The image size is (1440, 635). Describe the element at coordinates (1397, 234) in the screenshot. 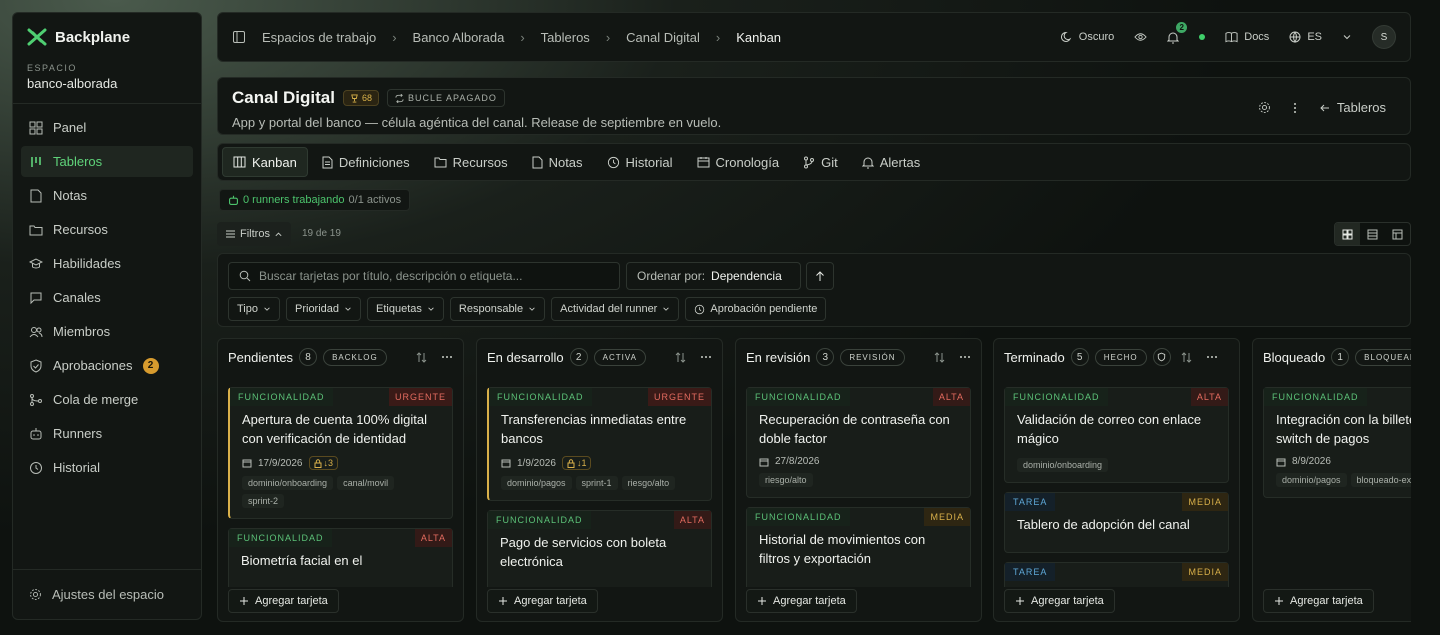

I see `table-view-icon` at that location.